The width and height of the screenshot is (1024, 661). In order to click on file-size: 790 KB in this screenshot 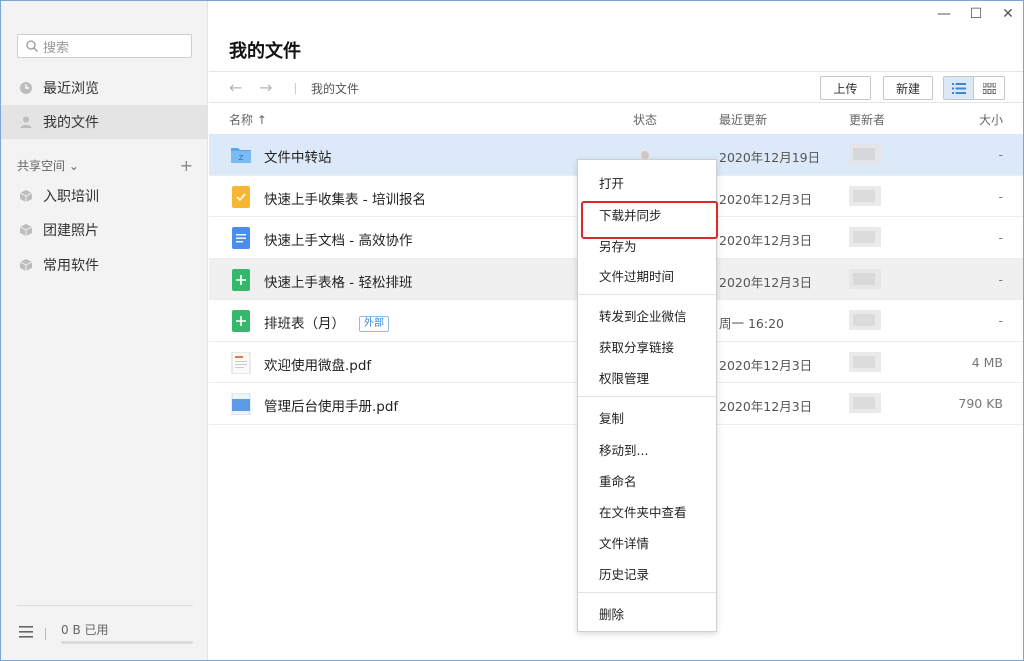, I will do `click(980, 403)`.